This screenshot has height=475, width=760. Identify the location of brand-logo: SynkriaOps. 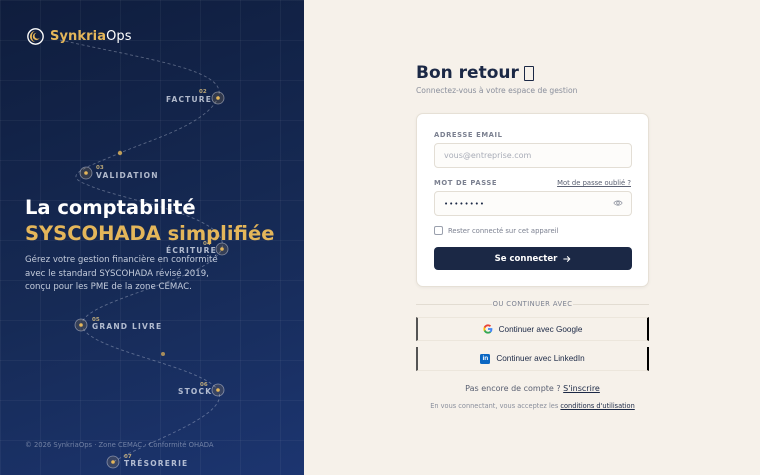
(79, 36).